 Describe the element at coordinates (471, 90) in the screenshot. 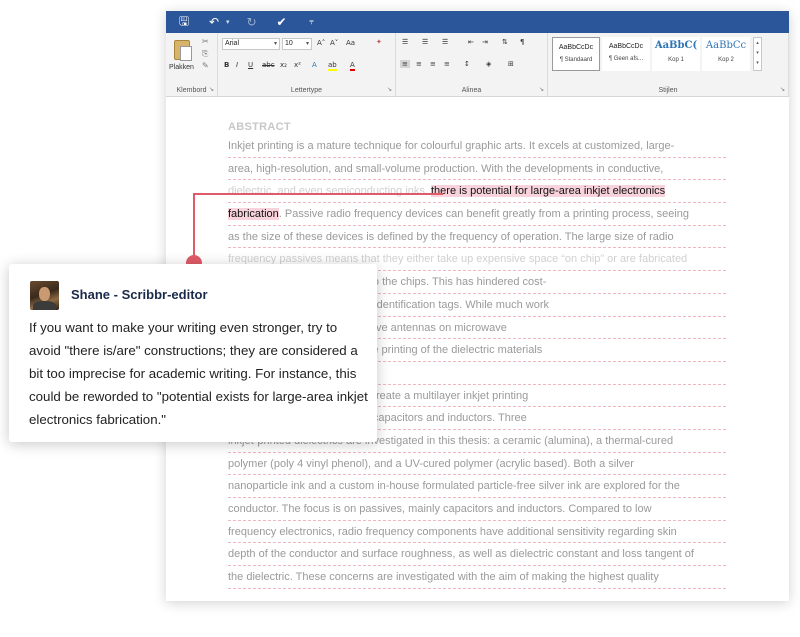

I see `paragraph-group-label: Alinea` at that location.